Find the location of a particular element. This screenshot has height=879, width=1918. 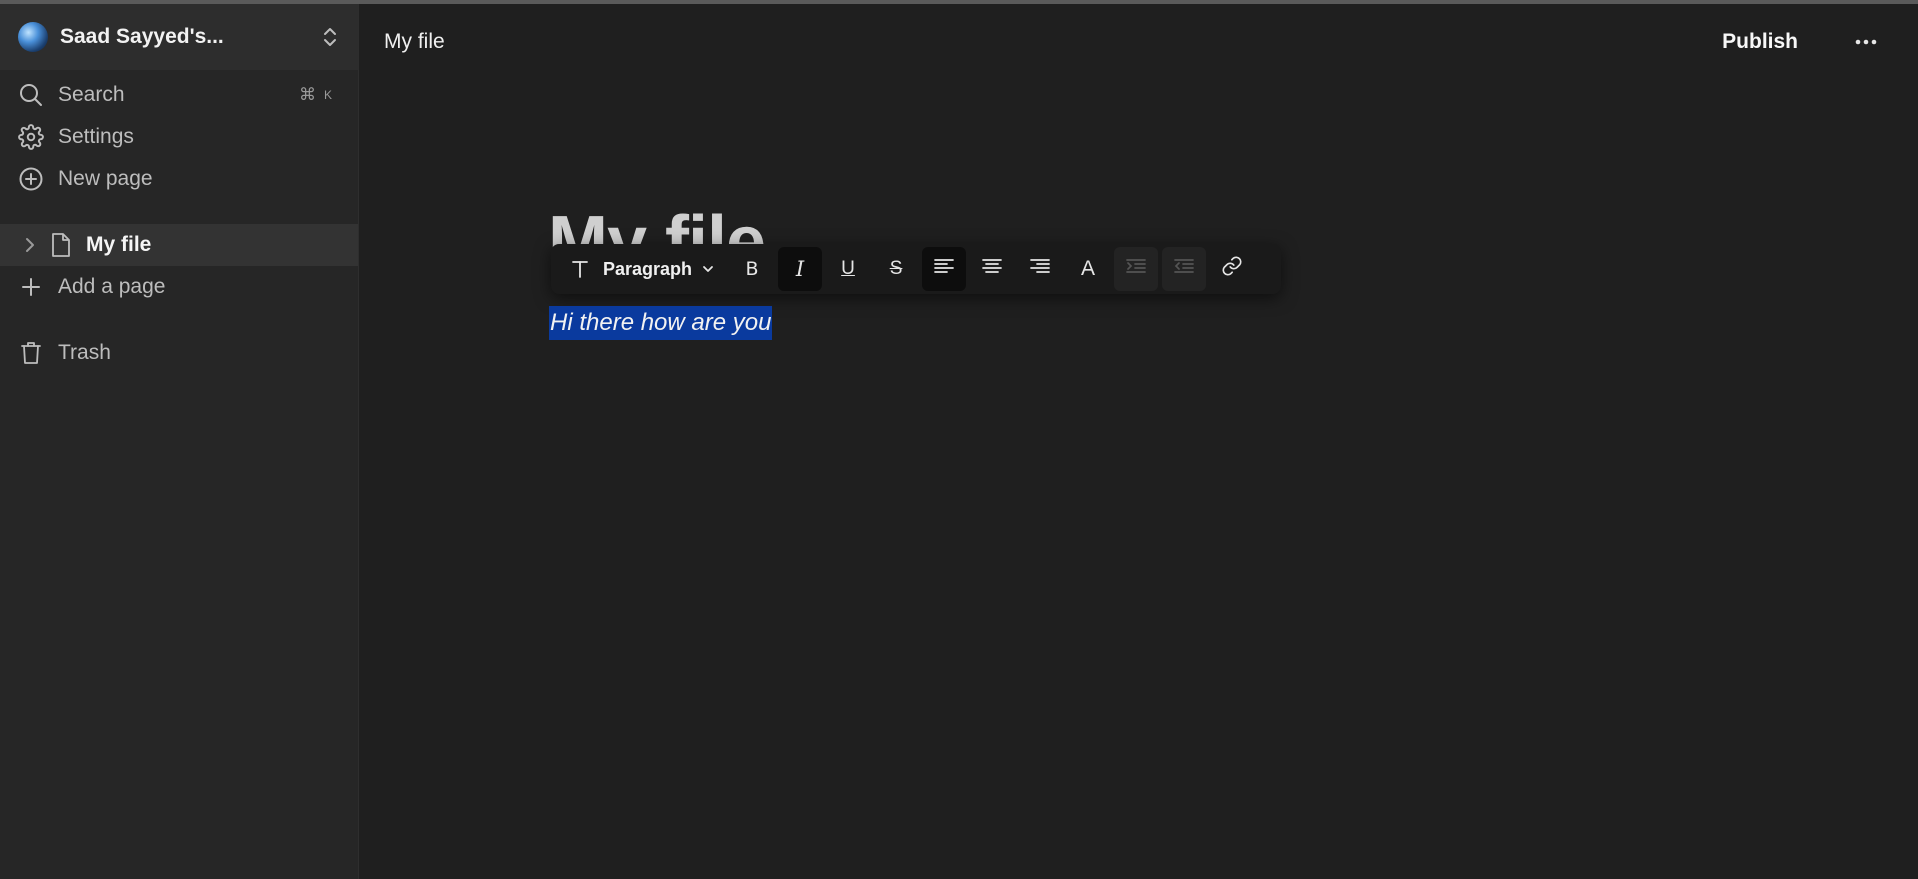

sidebar-item-label: New page is located at coordinates (105, 178).